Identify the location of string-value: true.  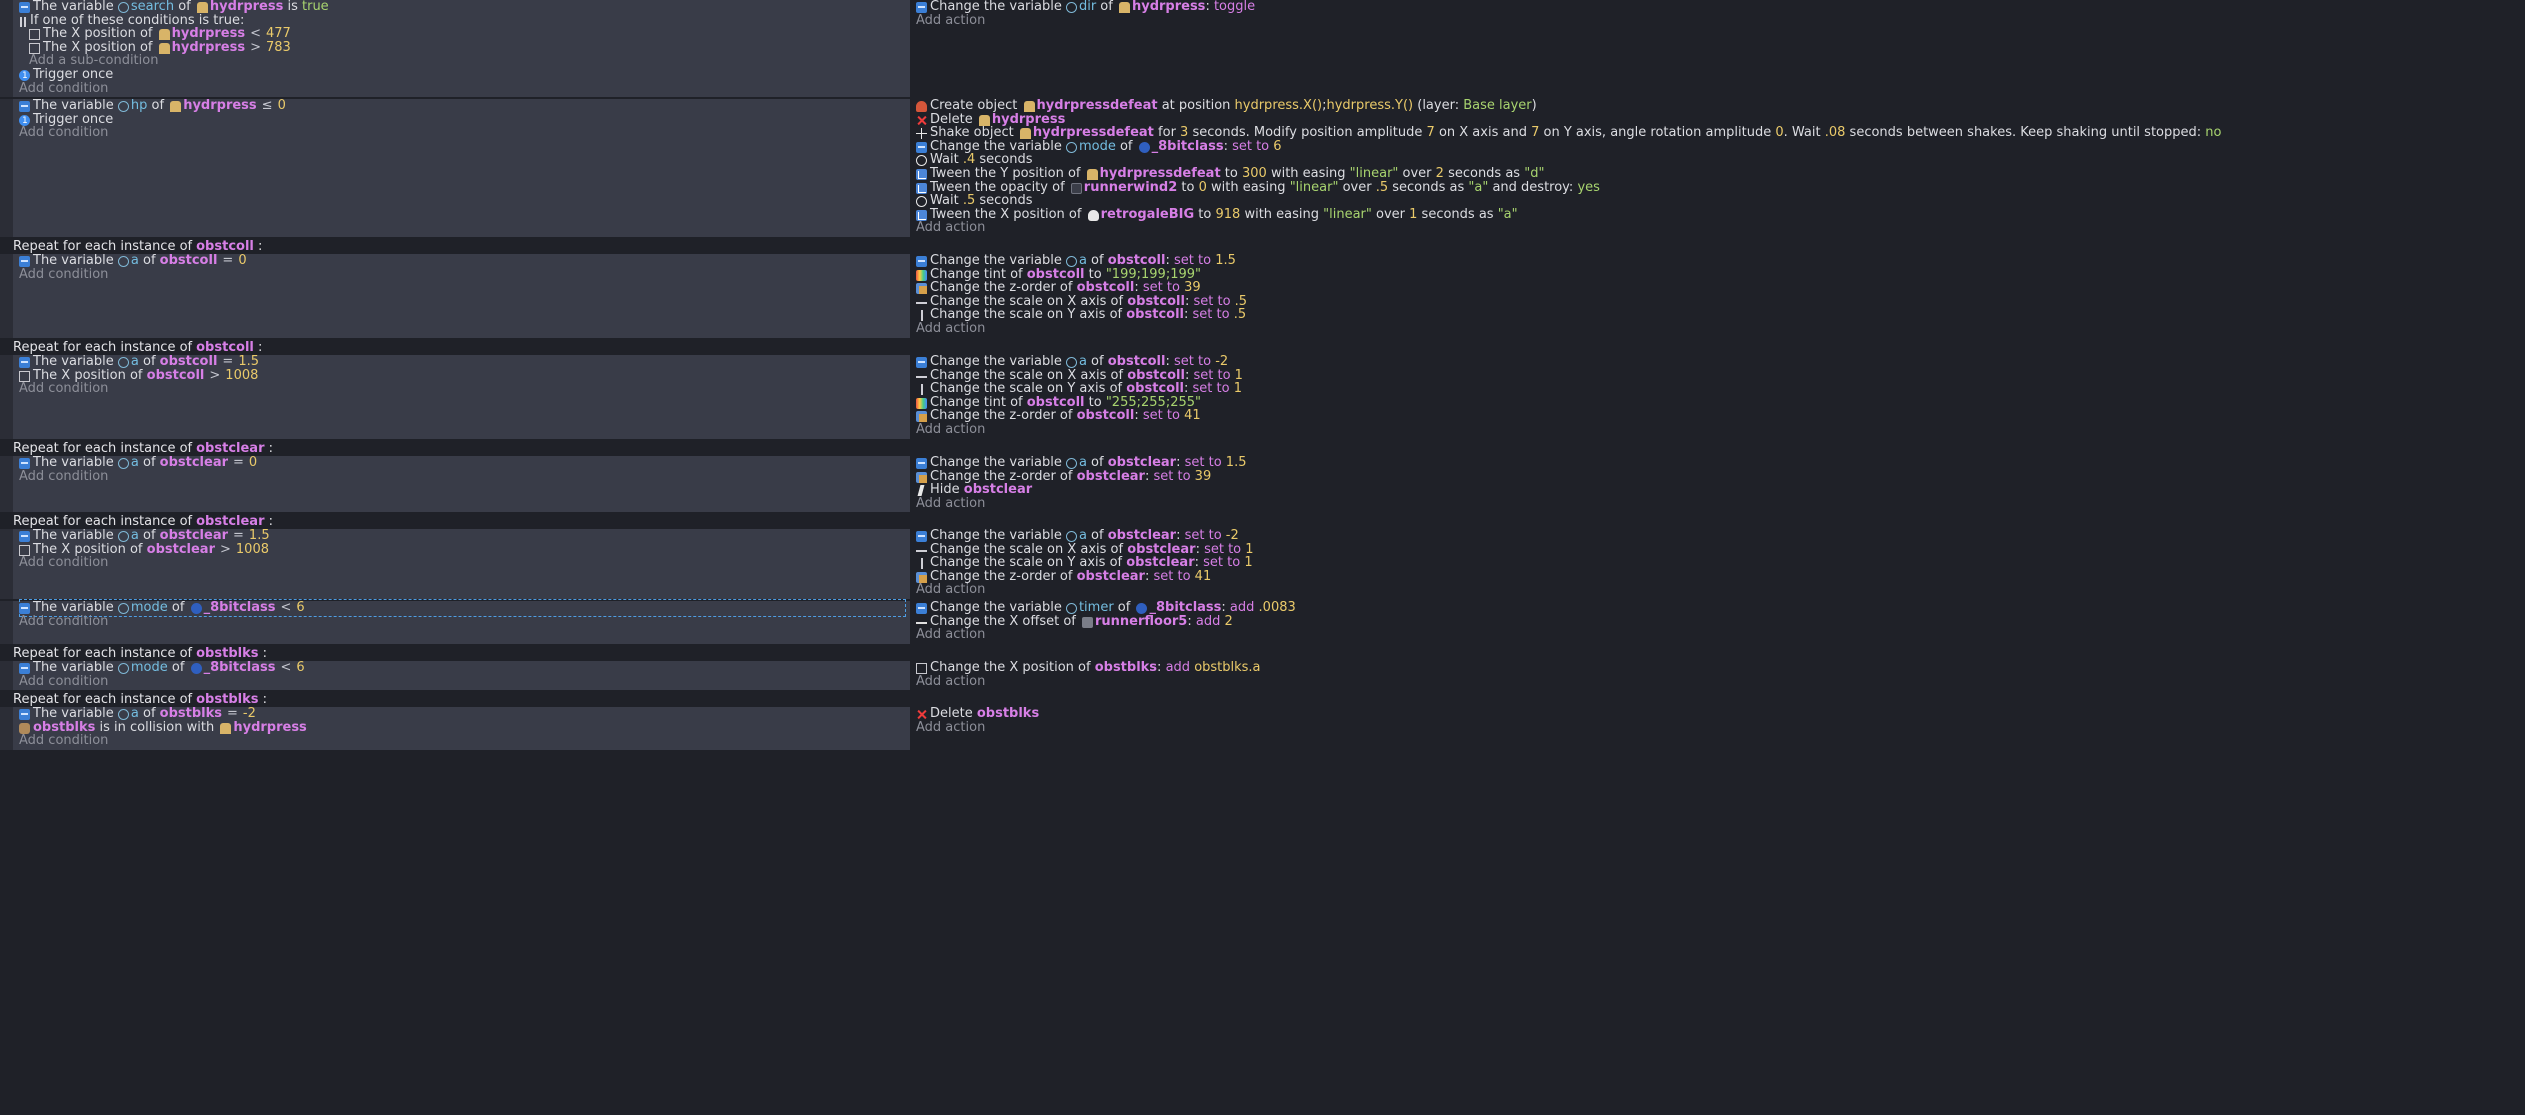
(315, 7).